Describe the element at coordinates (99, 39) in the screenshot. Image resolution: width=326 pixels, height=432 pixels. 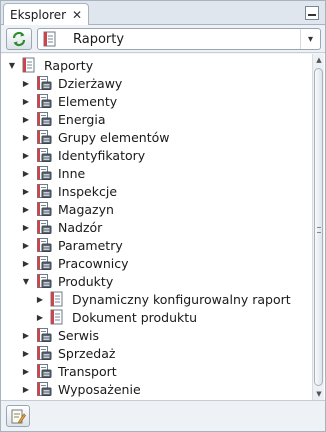
I see `select-value: Raporty` at that location.